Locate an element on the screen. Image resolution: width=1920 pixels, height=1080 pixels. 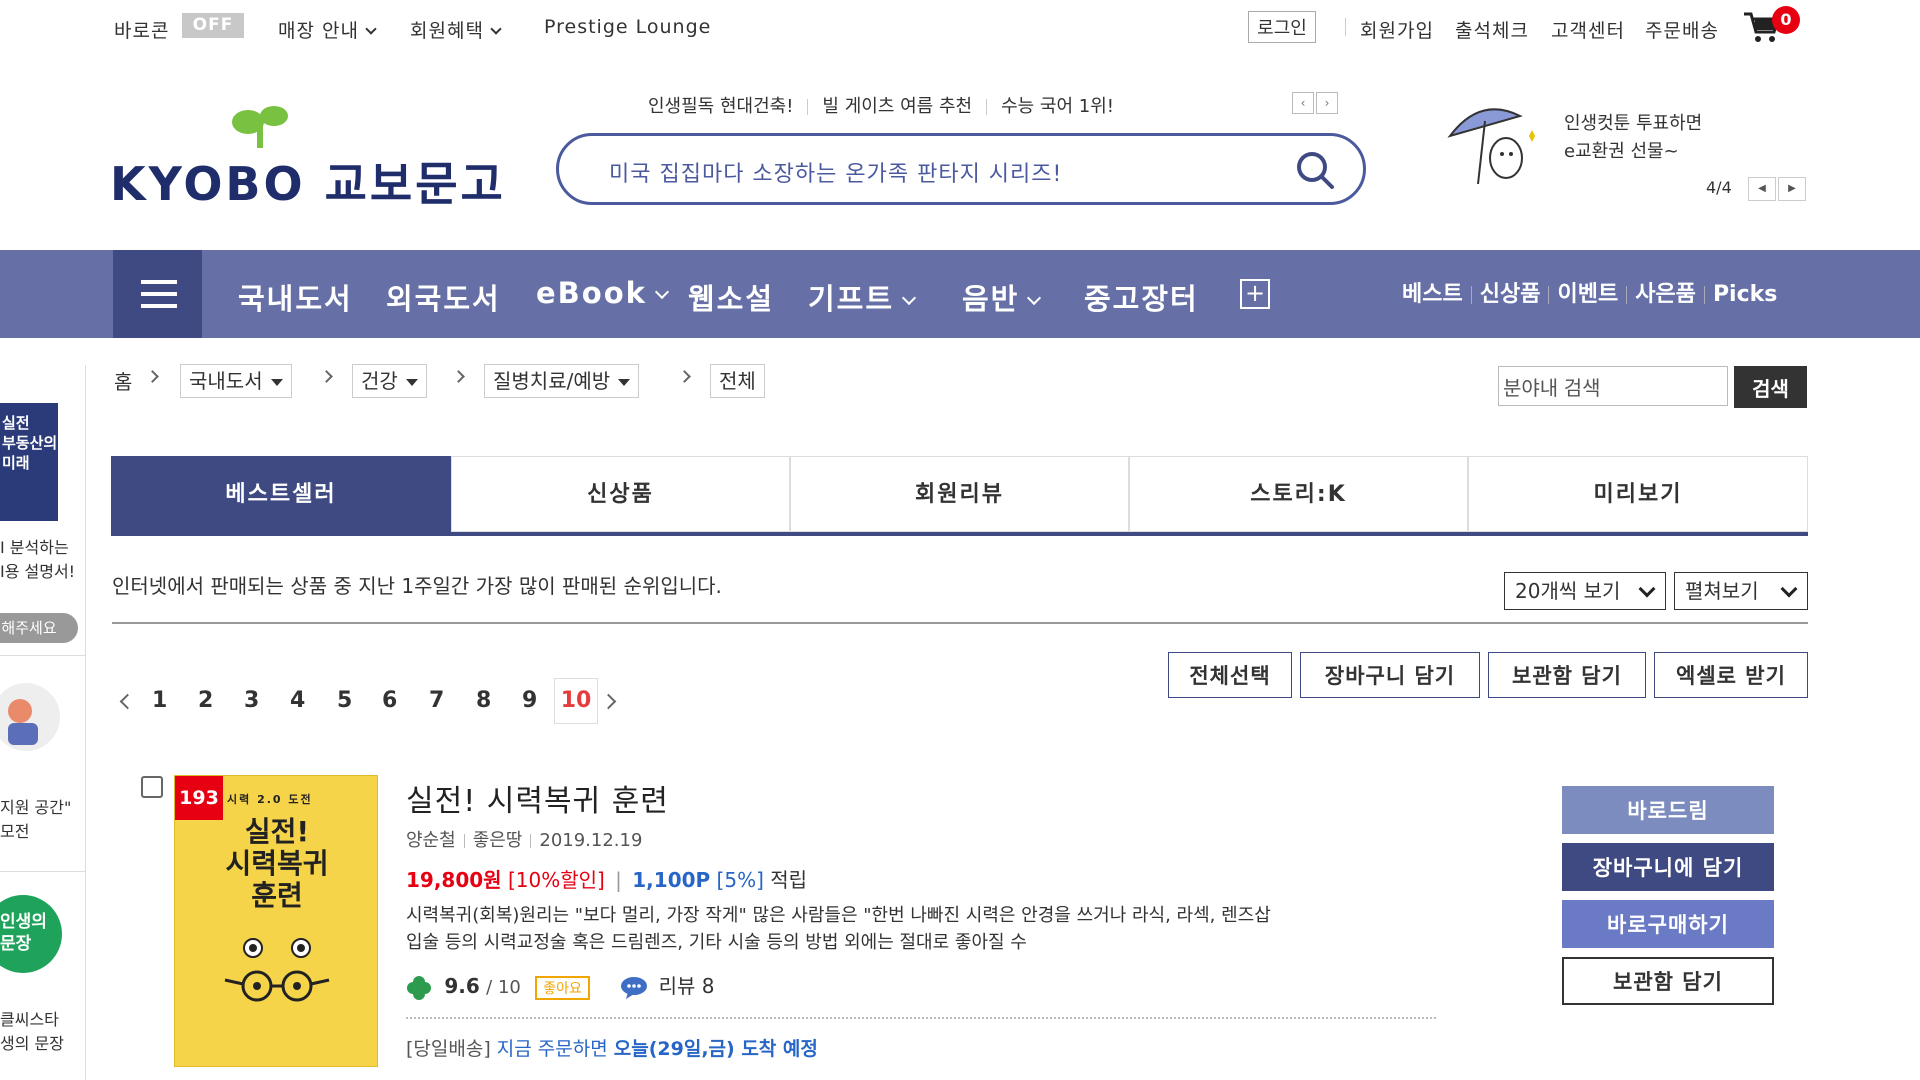
login-button: 로그인 is located at coordinates (1282, 27).